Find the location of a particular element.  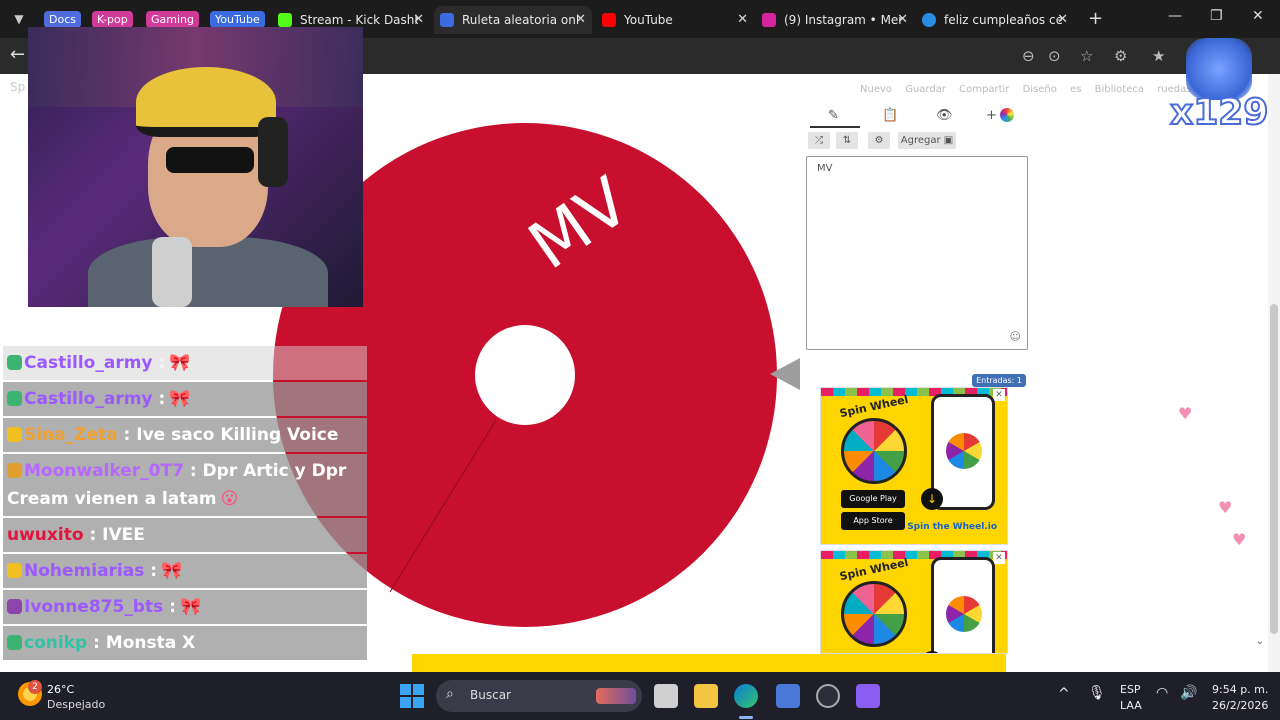

scroll-down-chevron-icon: ⌄ is located at coordinates (1260, 641).